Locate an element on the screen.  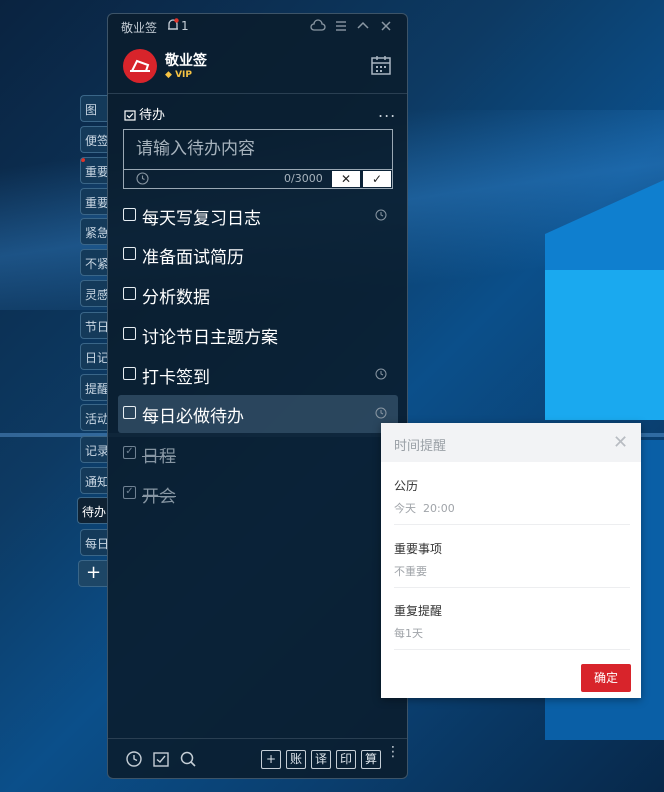
footer-more-icon: ⋮ is located at coordinates (393, 752).